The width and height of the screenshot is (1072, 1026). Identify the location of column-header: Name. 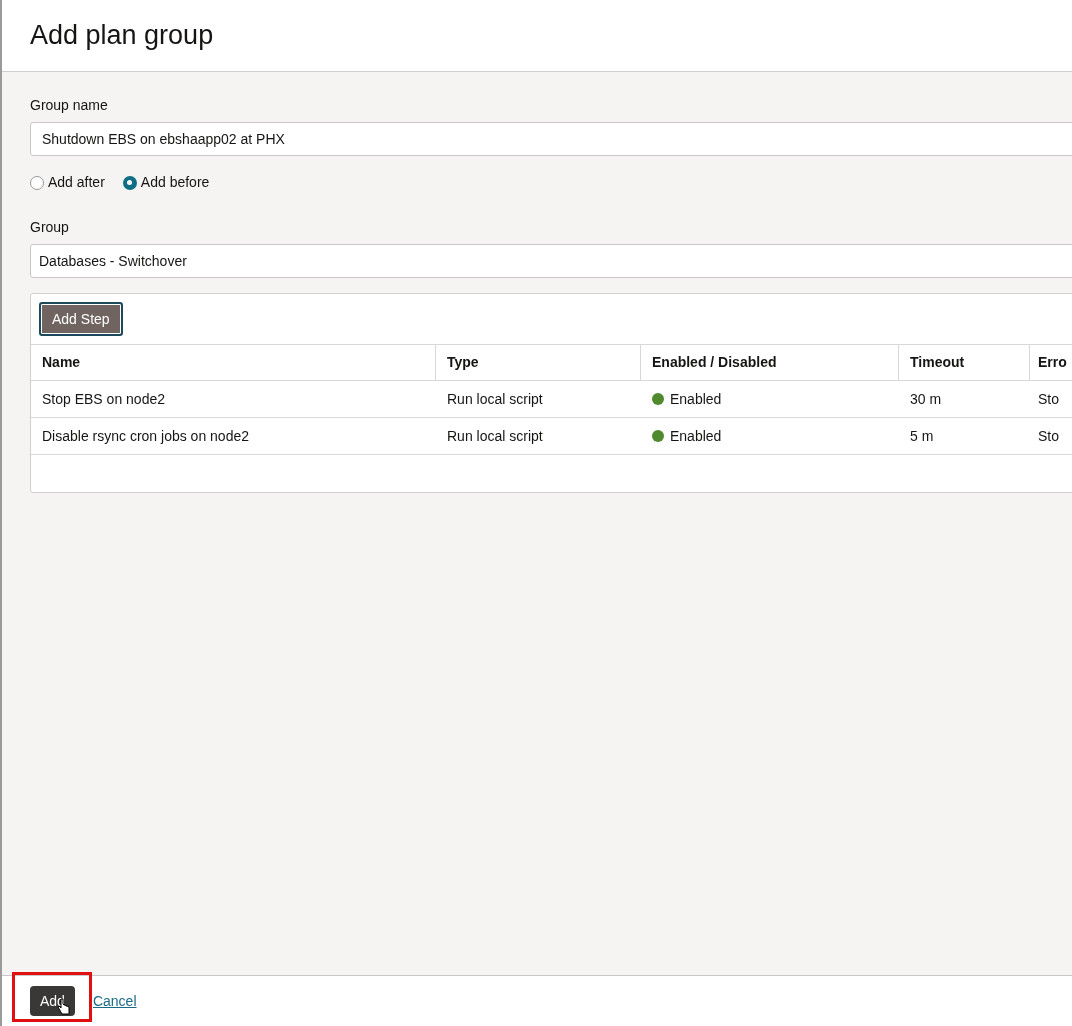
(233, 362).